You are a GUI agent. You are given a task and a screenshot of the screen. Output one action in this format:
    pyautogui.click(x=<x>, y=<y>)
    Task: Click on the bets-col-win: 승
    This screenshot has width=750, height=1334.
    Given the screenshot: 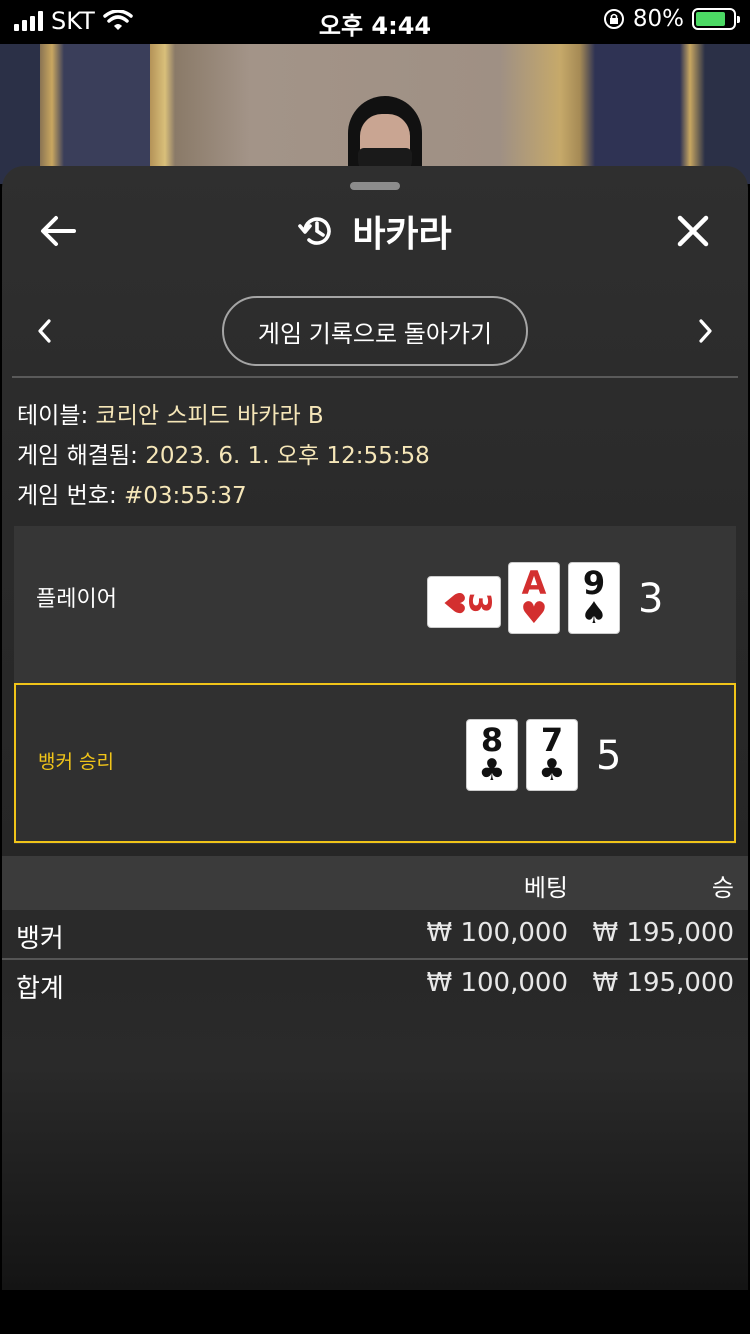 What is the action you would take?
    pyautogui.click(x=722, y=888)
    